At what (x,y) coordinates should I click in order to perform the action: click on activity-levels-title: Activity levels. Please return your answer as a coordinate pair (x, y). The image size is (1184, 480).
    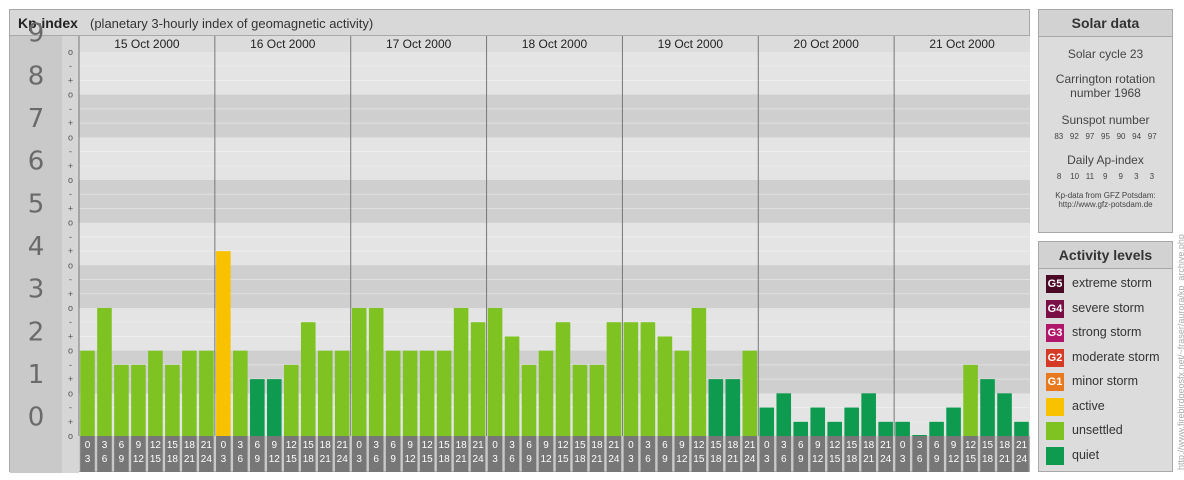
    Looking at the image, I should click on (1105, 255).